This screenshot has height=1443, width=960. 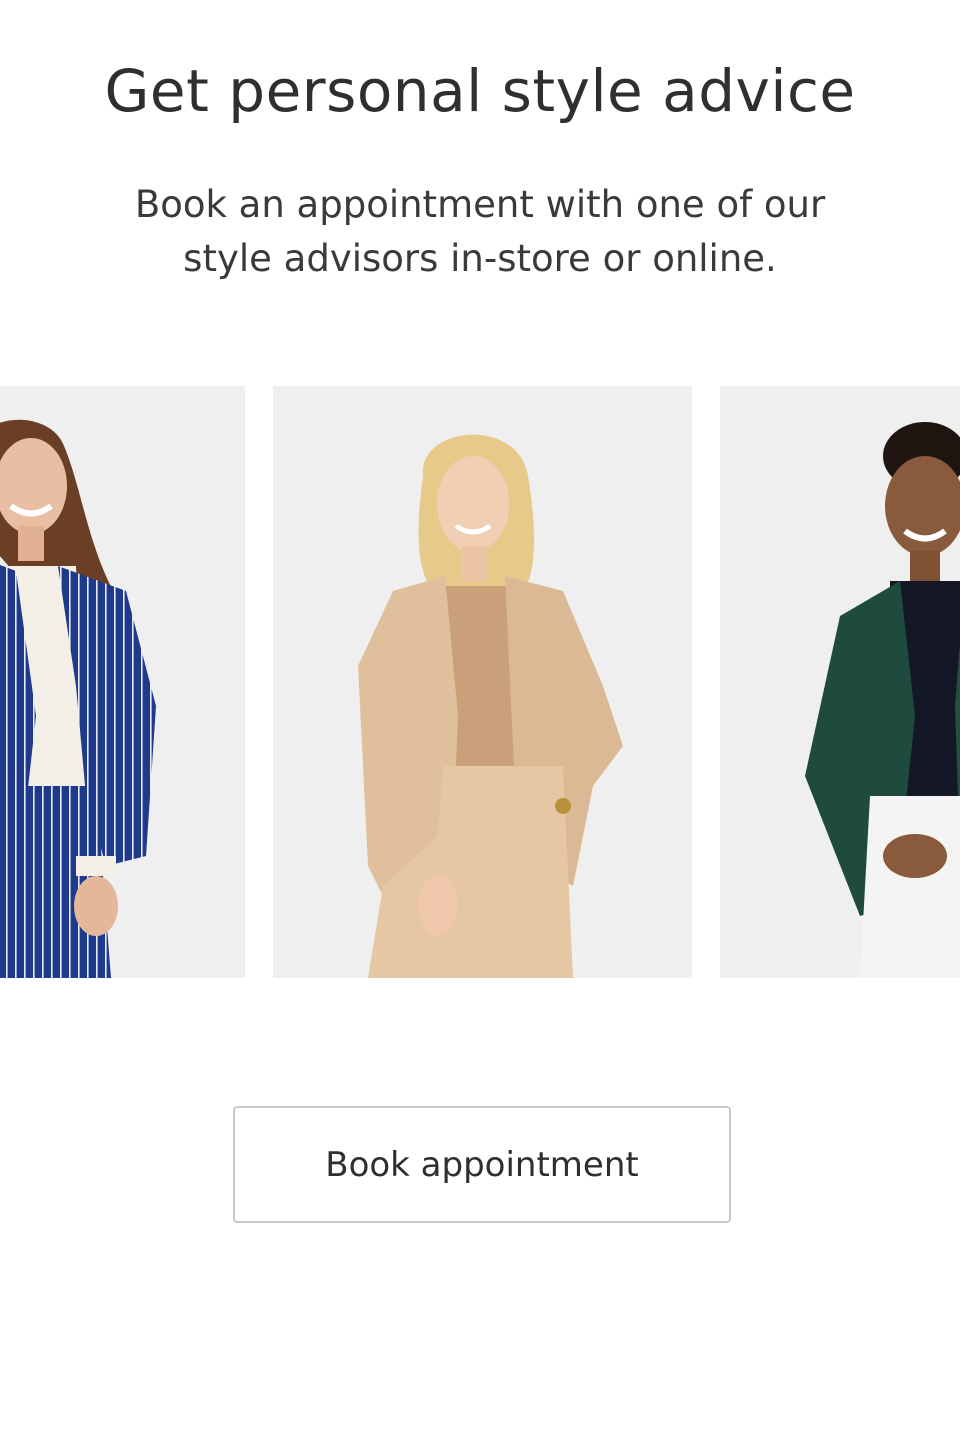 What do you see at coordinates (882, 700) in the screenshot?
I see `advisor-photo-green-blazer-icon` at bounding box center [882, 700].